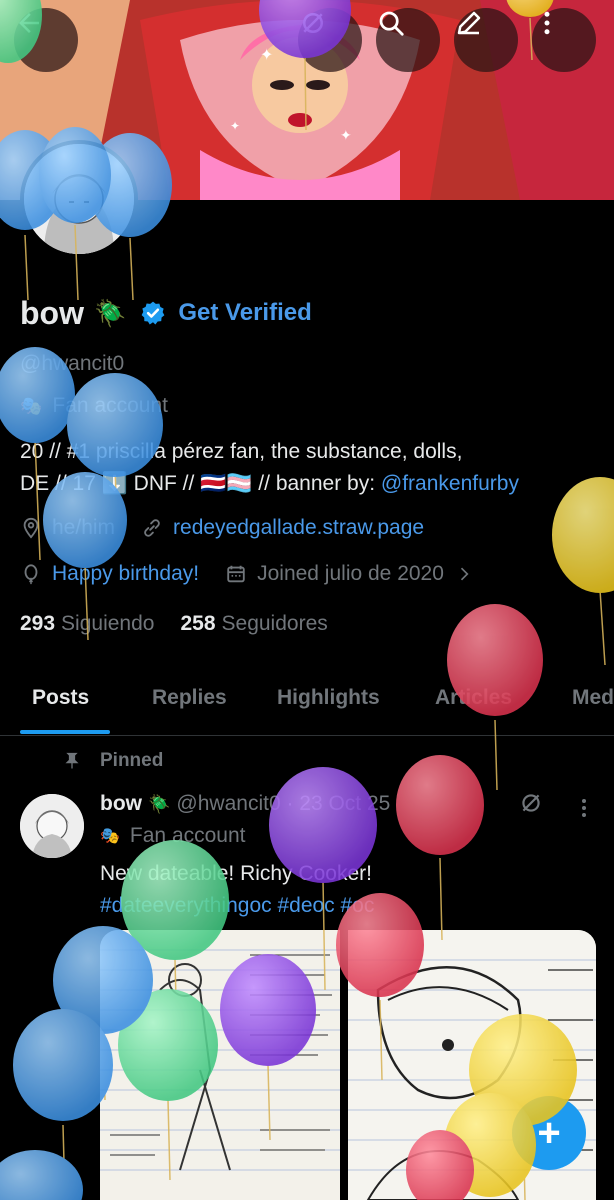  Describe the element at coordinates (330, 40) in the screenshot. I see `grok-button` at that location.